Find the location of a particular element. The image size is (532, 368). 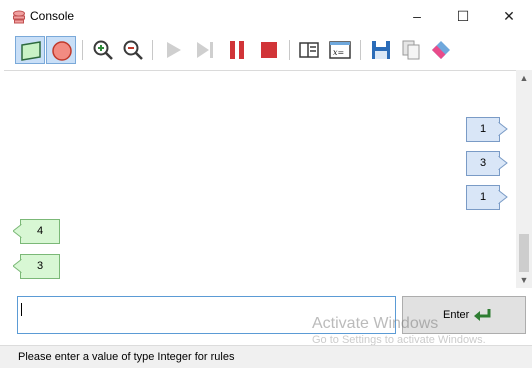

output-bubble: 3 is located at coordinates (487, 163).